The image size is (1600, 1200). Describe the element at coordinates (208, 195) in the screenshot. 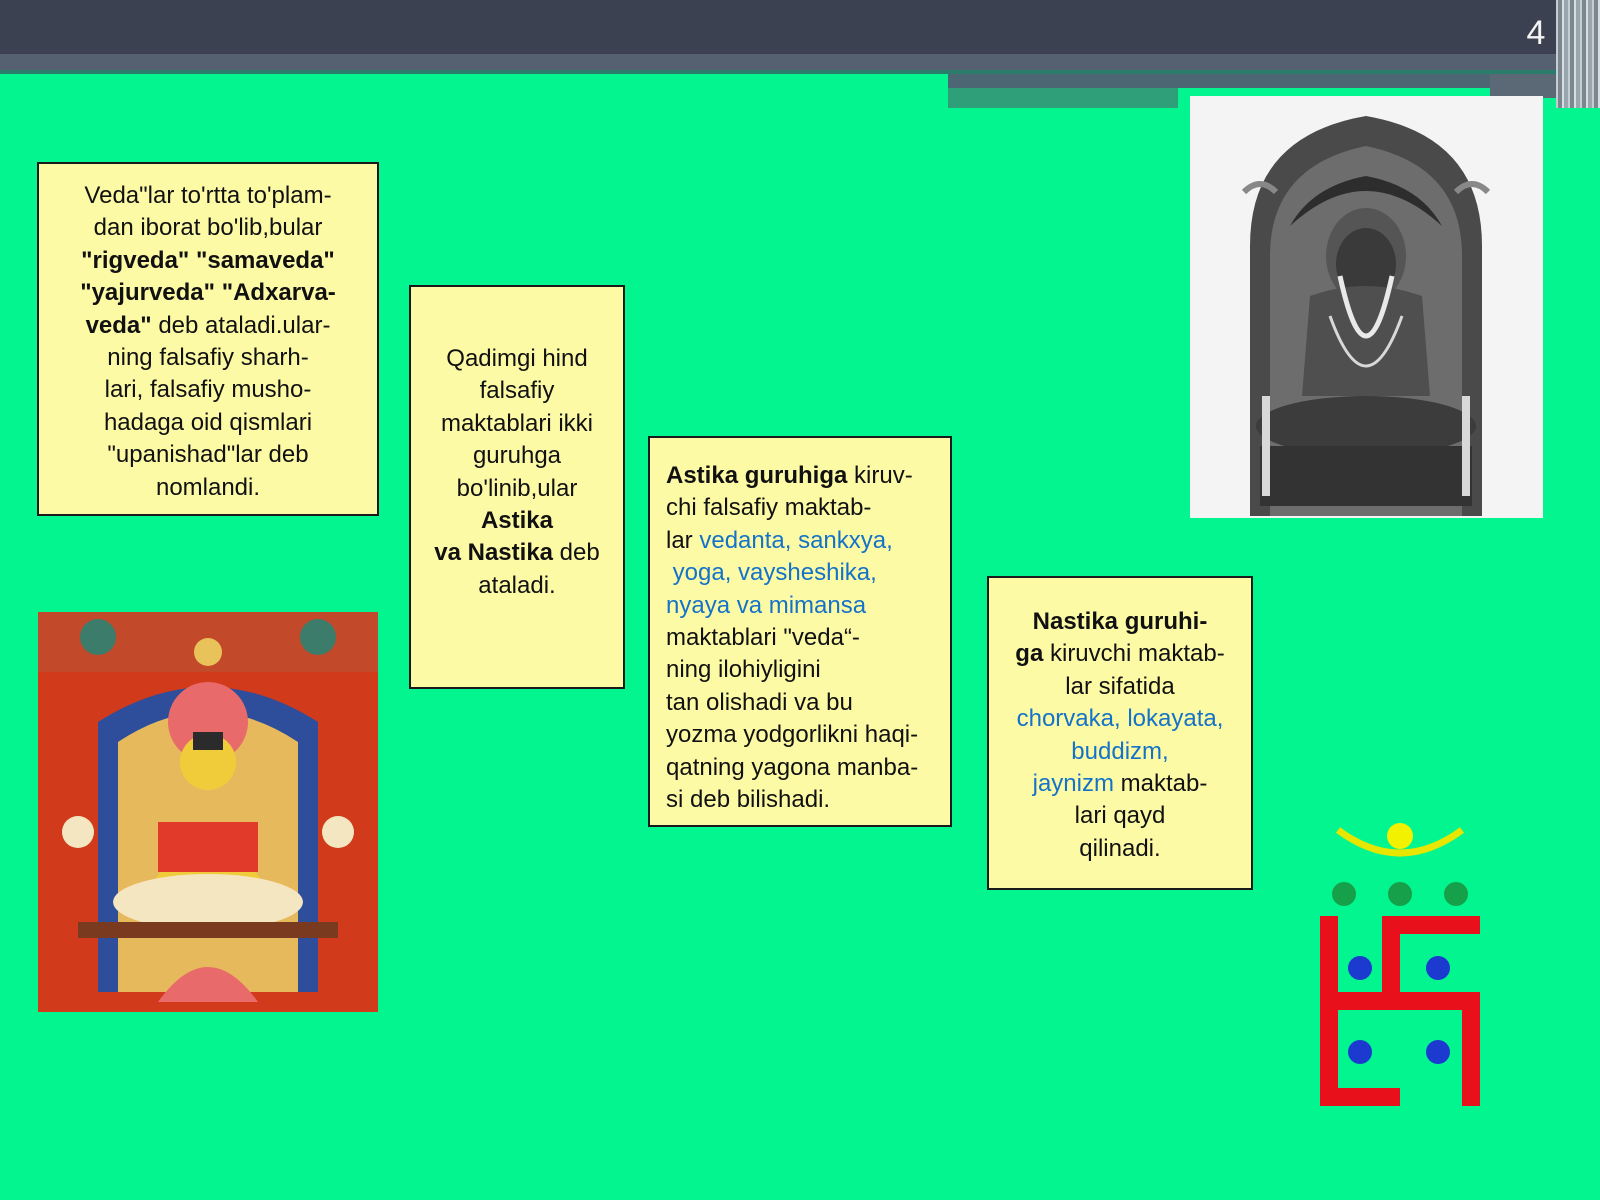

I see `text-line: Veda"lar to'rtta to'plam-` at that location.